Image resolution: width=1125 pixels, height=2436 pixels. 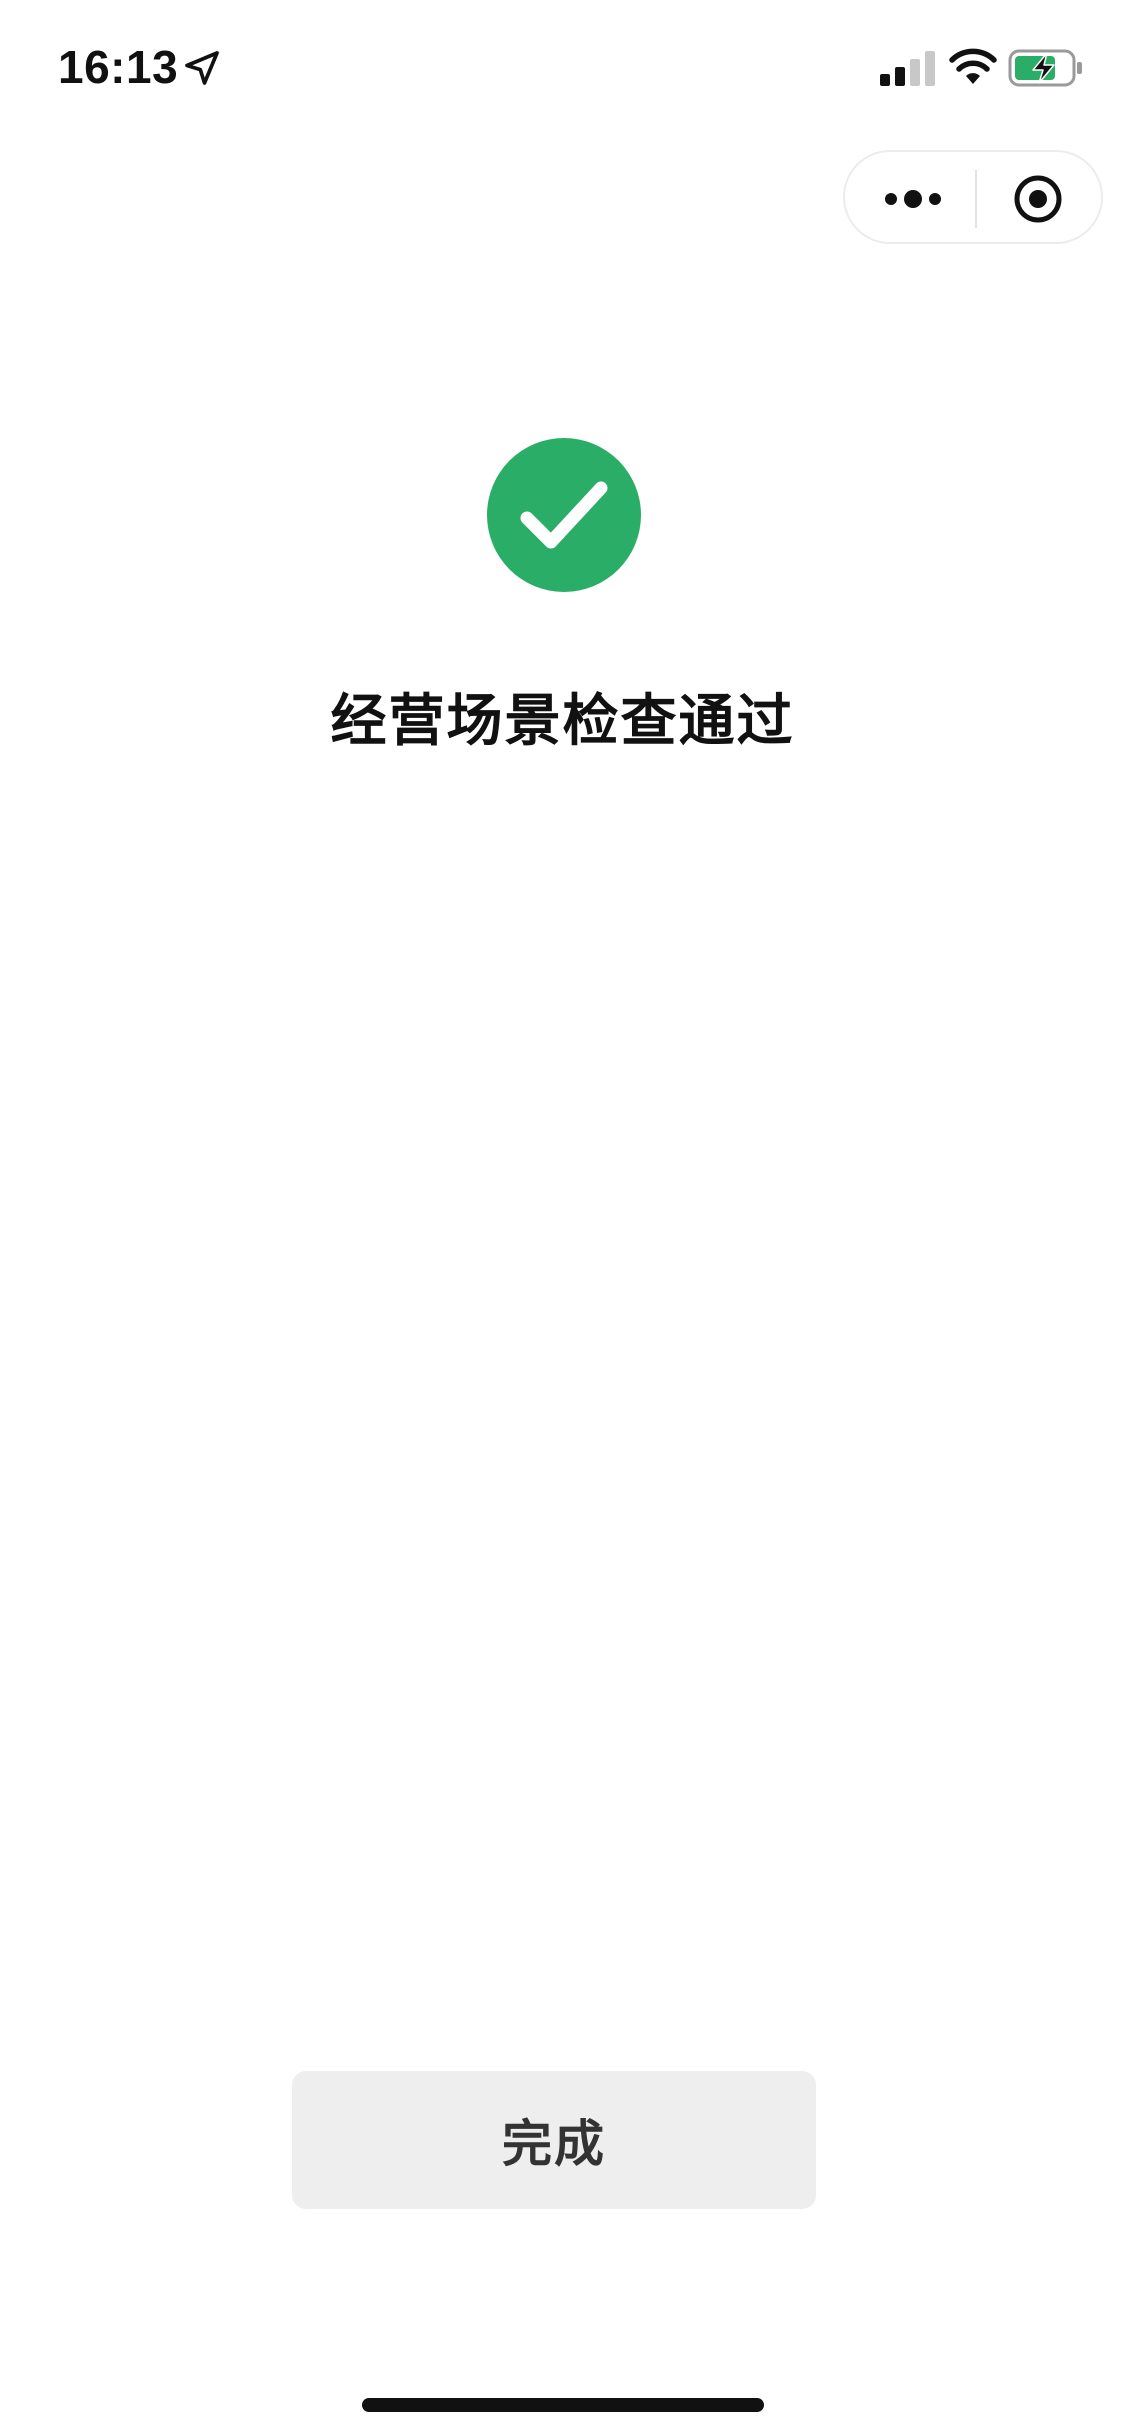 I want to click on done-button: 完成, so click(x=554, y=2140).